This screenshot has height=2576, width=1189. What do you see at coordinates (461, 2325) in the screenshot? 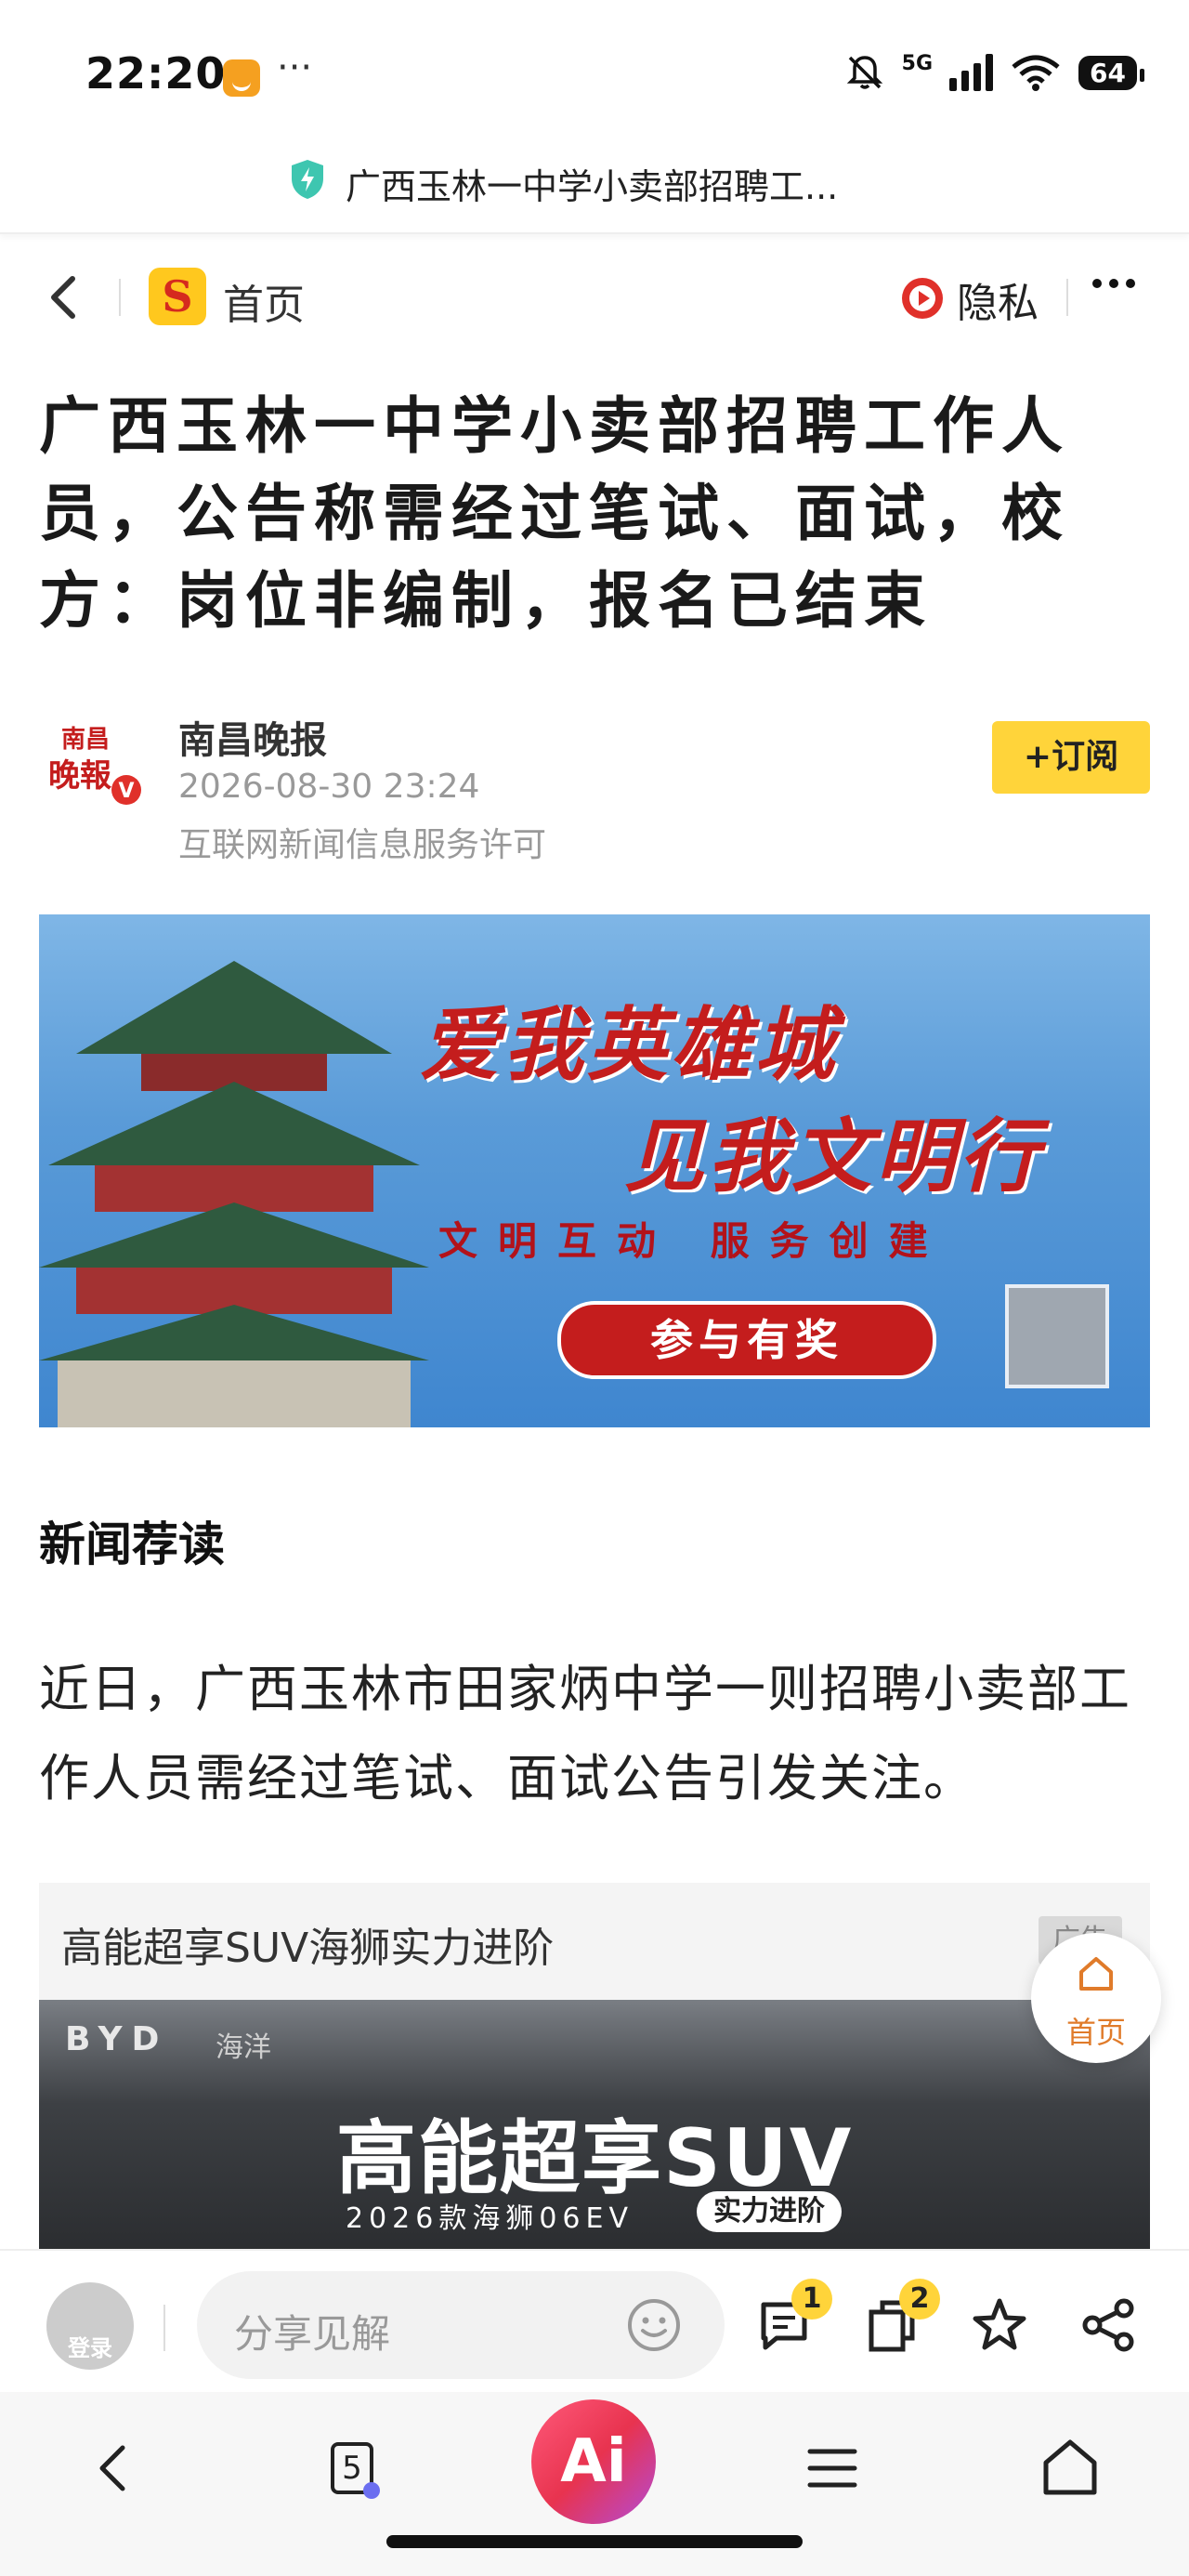
I see `comment-input: 分享见解` at bounding box center [461, 2325].